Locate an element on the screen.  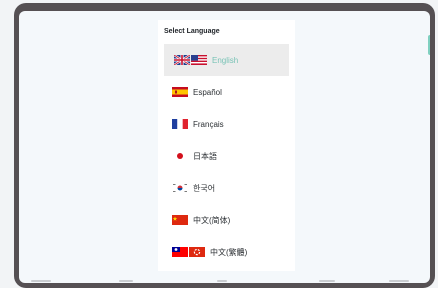
bottom-nav-hints is located at coordinates (224, 280).